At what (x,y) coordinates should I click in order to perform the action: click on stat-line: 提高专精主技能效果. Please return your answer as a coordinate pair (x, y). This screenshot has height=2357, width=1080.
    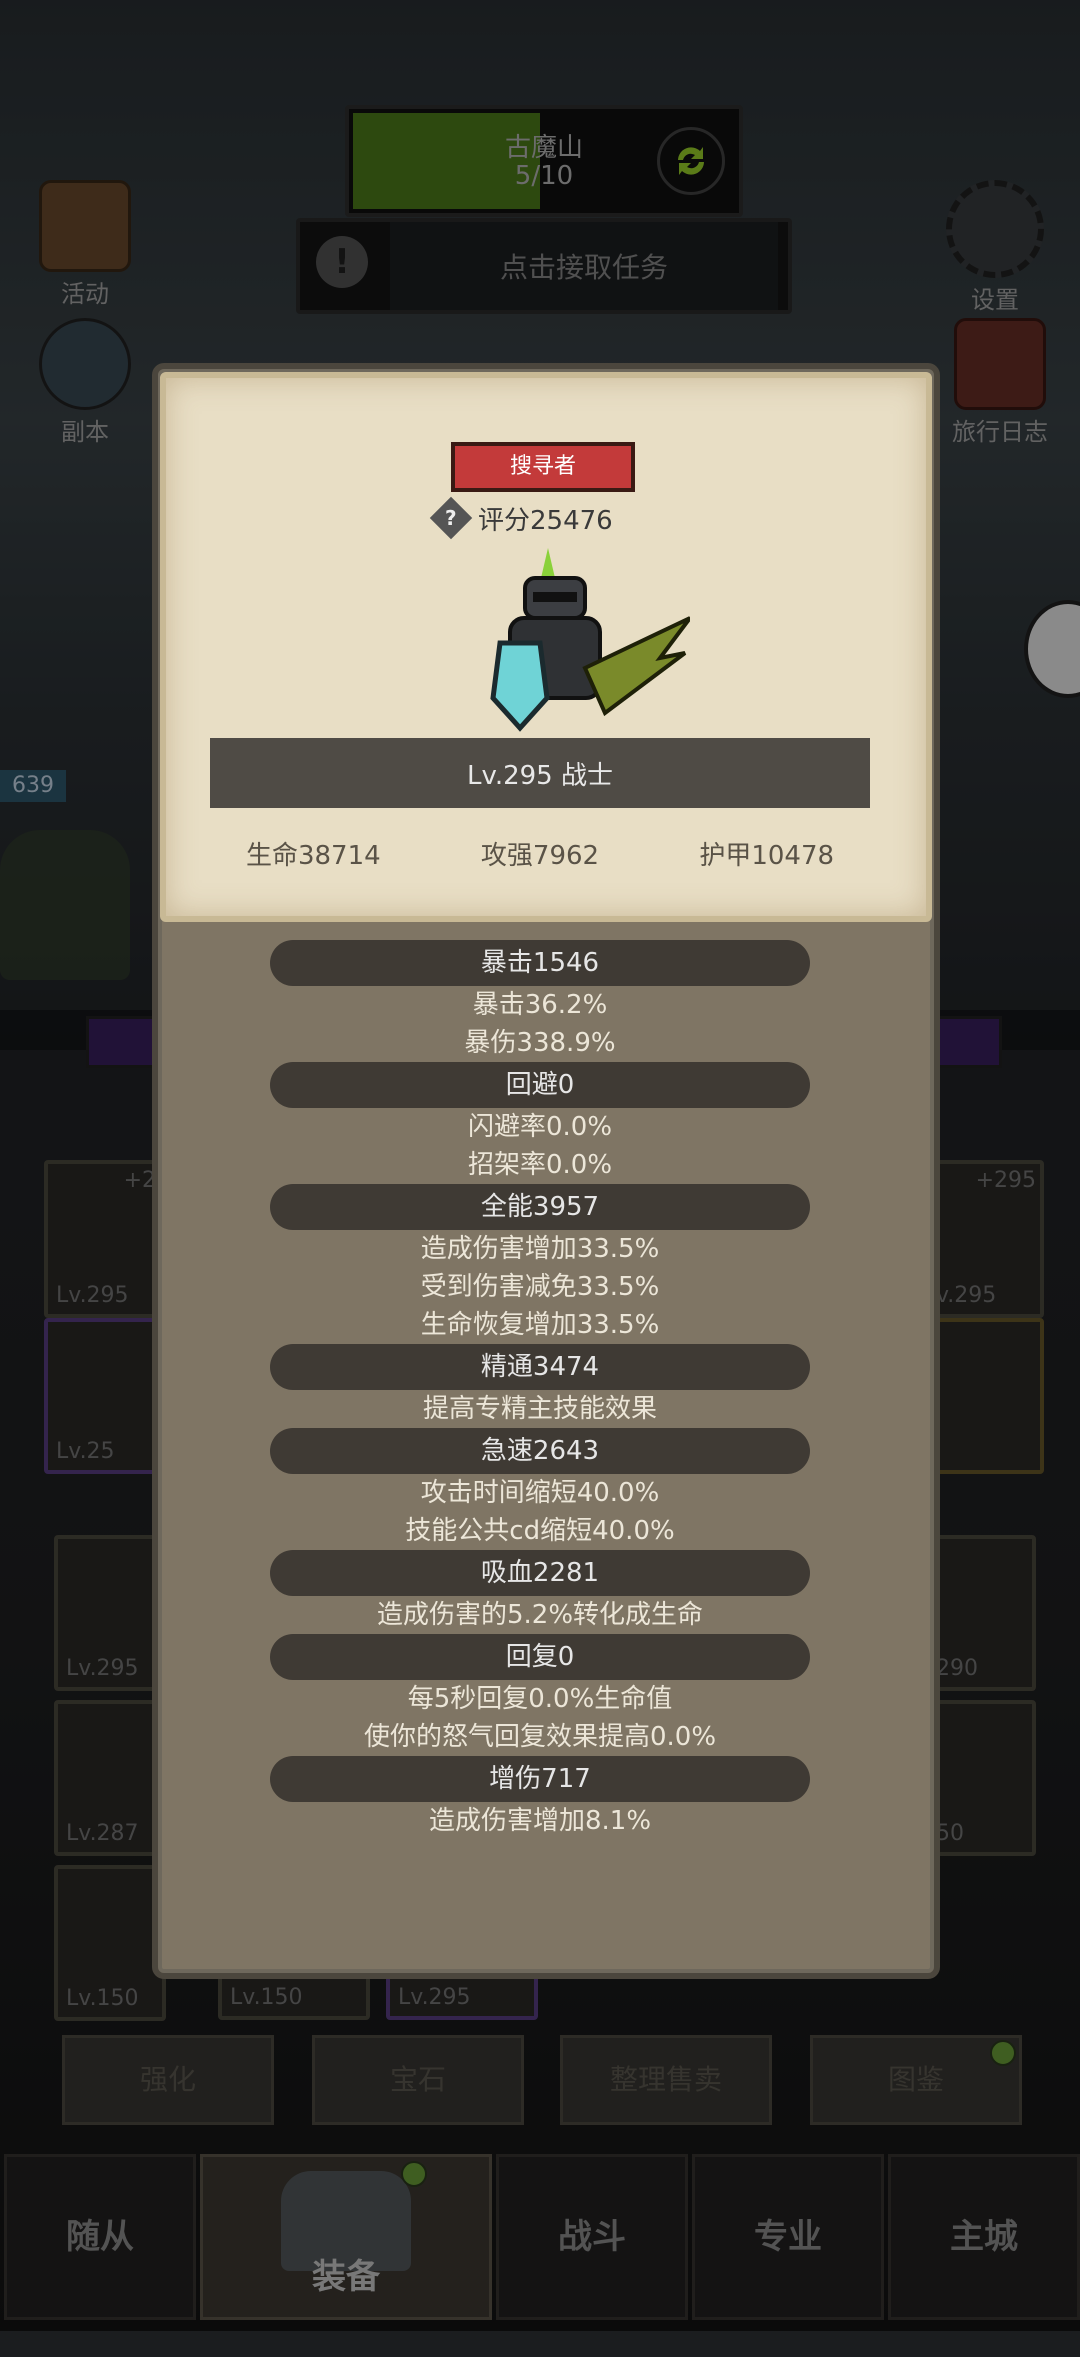
    Looking at the image, I should click on (539, 1409).